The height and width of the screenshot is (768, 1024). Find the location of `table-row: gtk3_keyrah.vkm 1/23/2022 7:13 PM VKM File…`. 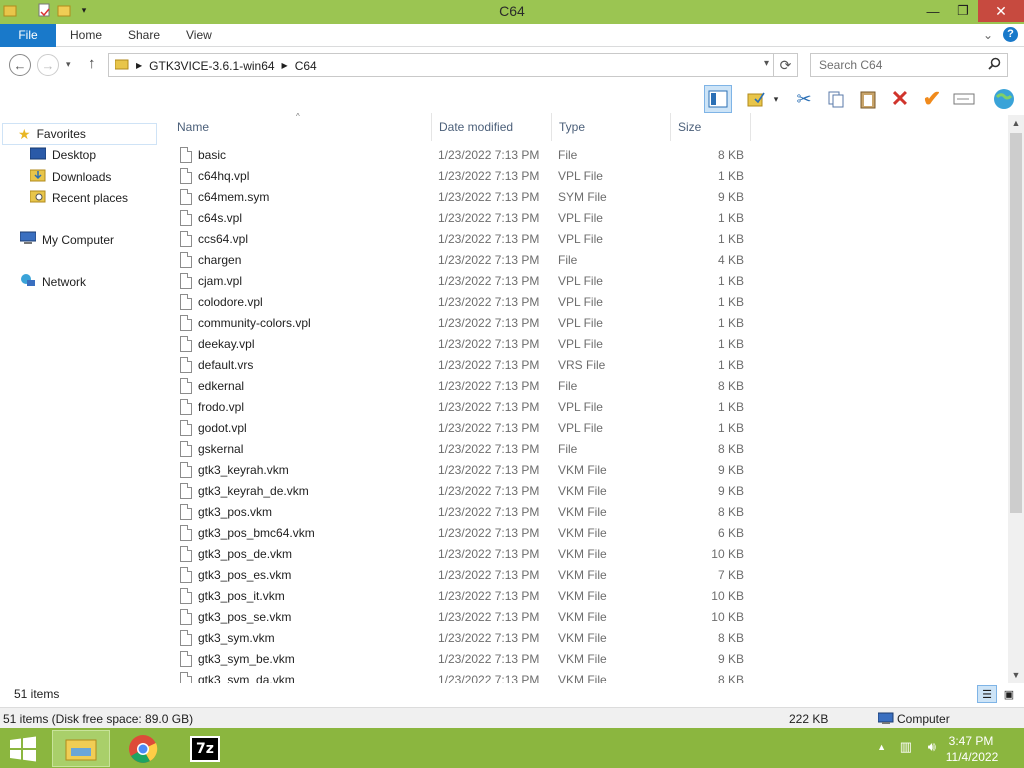

table-row: gtk3_keyrah.vkm 1/23/2022 7:13 PM VKM File… is located at coordinates (470, 470).